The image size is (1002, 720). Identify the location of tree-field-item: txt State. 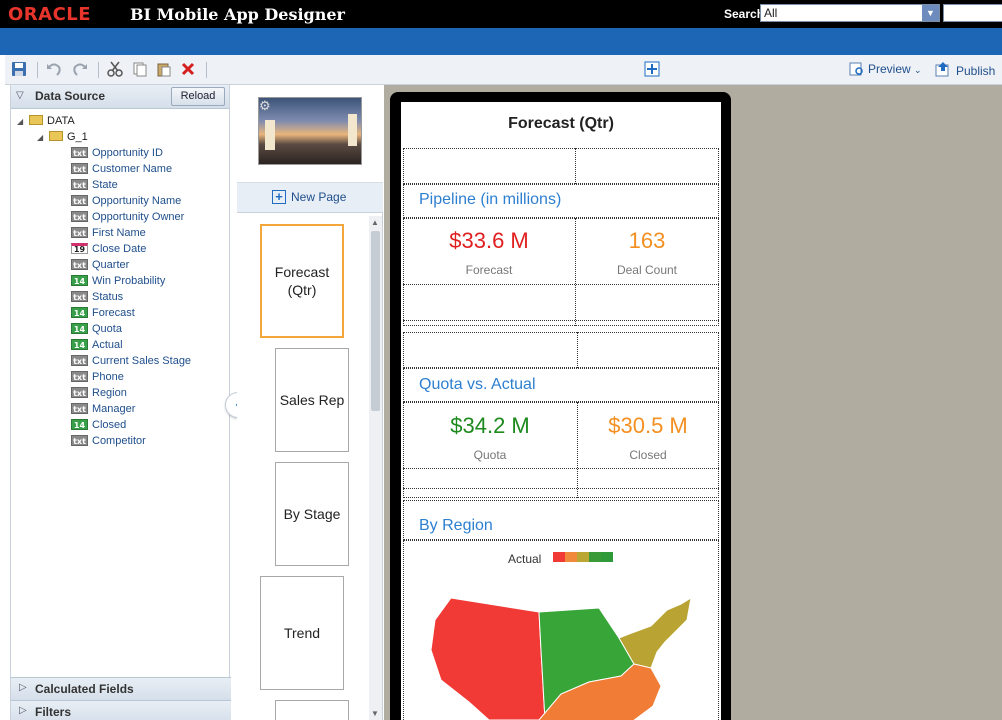
(94, 185).